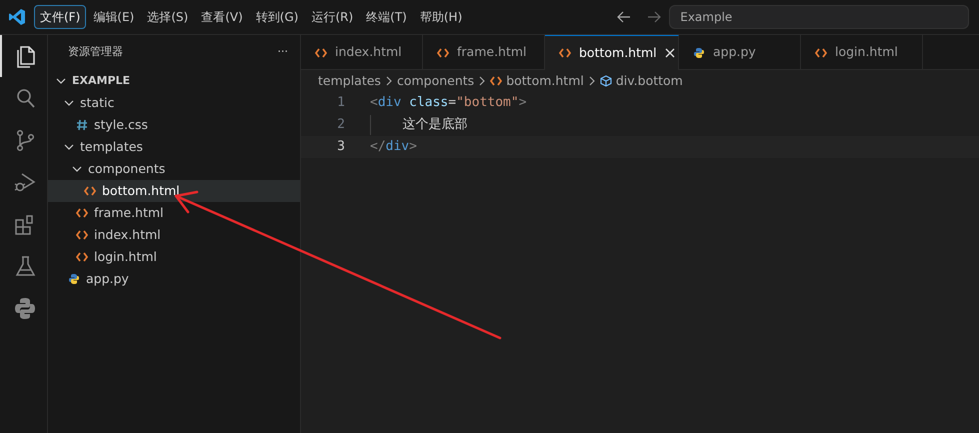 The height and width of the screenshot is (433, 979). I want to click on editor-tab: index.html, so click(362, 52).